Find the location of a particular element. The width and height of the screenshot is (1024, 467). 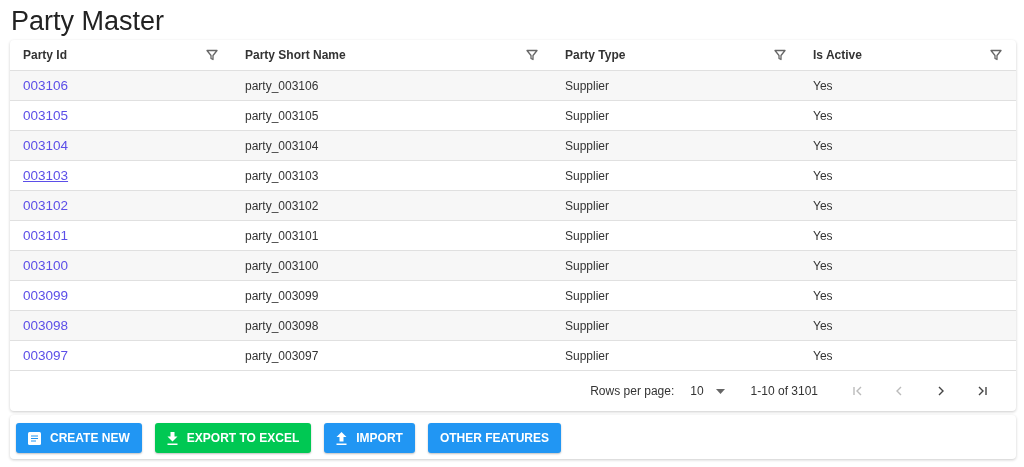

party-id-link: 003100 is located at coordinates (46, 265).